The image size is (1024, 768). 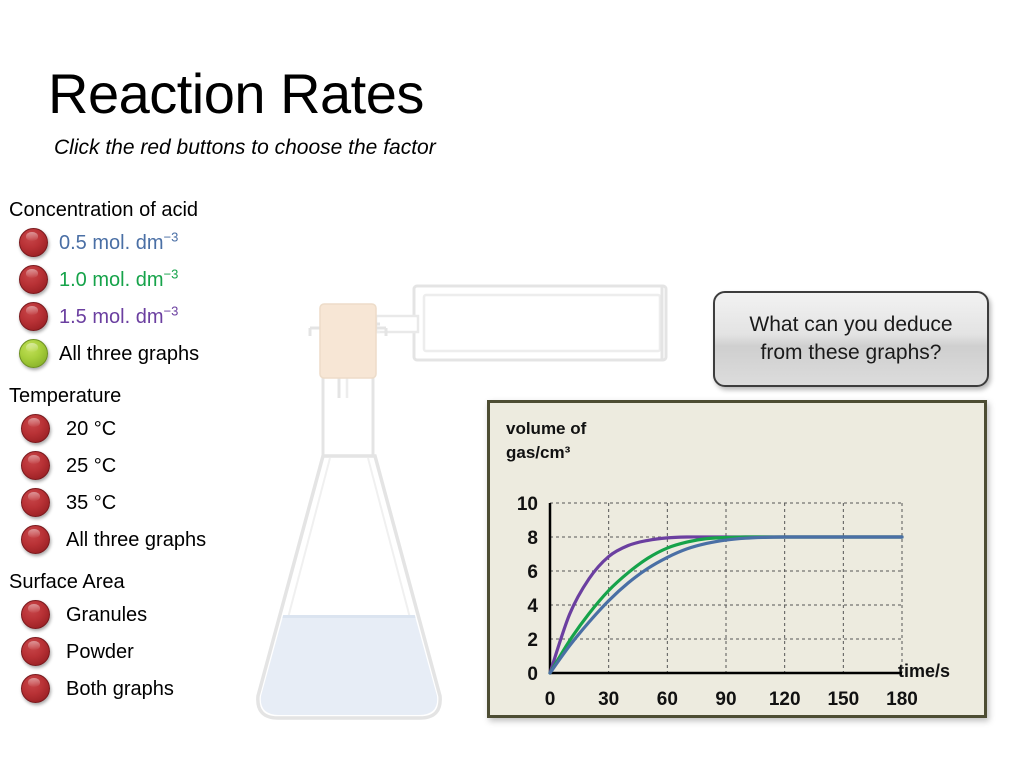 I want to click on option-label: 1.5 mol. dm−3, so click(x=119, y=315).